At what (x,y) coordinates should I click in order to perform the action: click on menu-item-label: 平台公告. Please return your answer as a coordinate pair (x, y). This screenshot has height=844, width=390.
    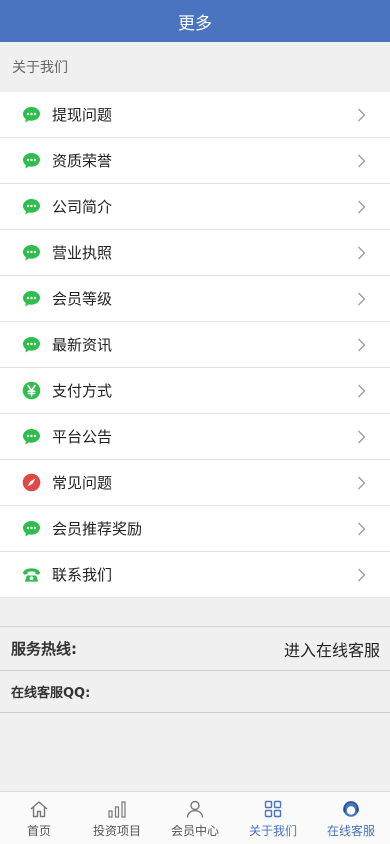
    Looking at the image, I should click on (82, 437).